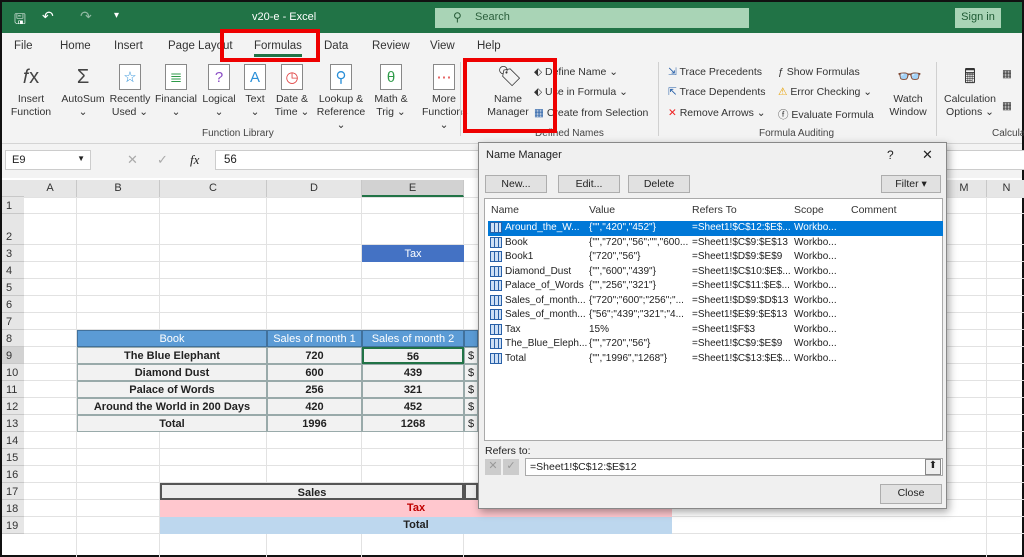 The image size is (1024, 557). What do you see at coordinates (176, 91) in the screenshot?
I see `function-button-3: ≣ Financial ⌄` at bounding box center [176, 91].